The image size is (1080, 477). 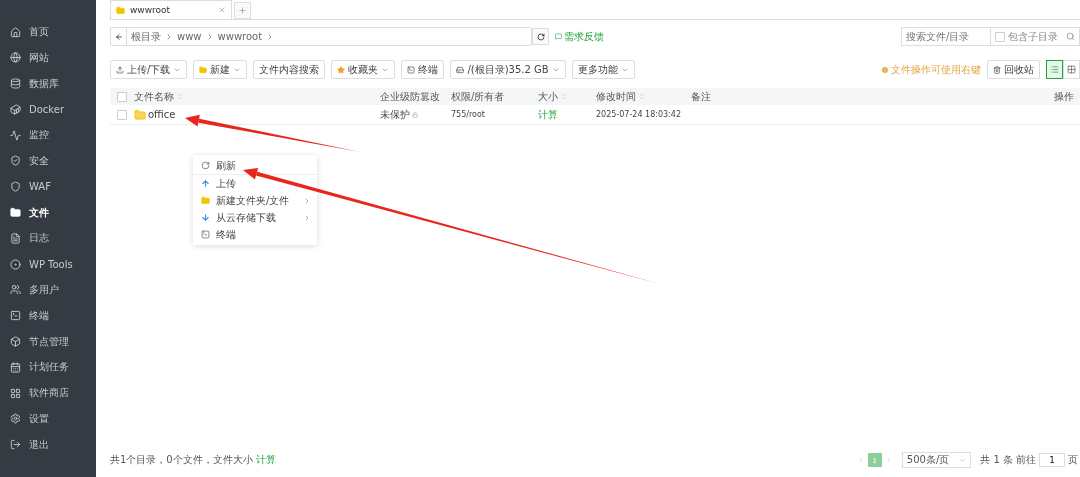 What do you see at coordinates (423, 69) in the screenshot?
I see `toolbar-button: 终端` at bounding box center [423, 69].